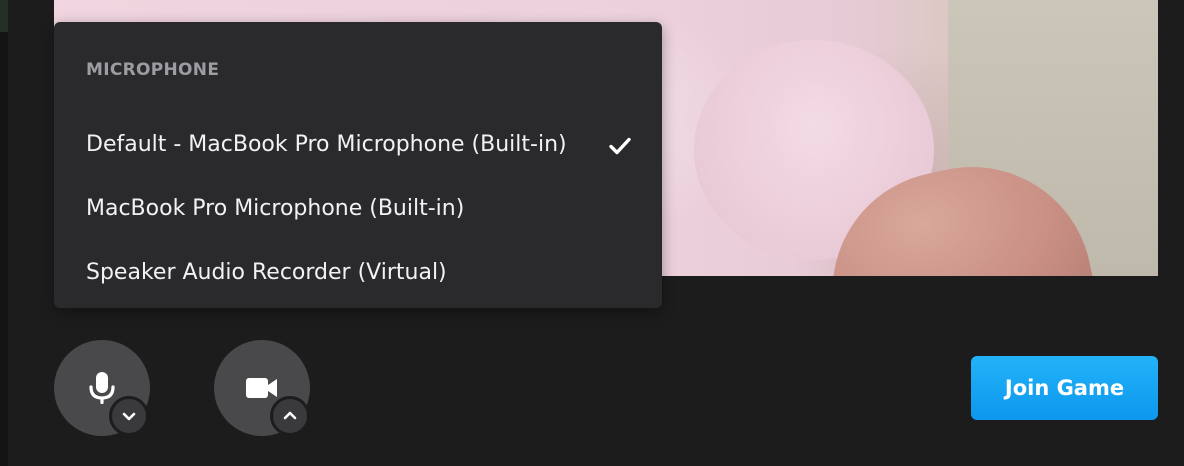 This screenshot has width=1184, height=466. I want to click on video-camera-icon, so click(261, 388).